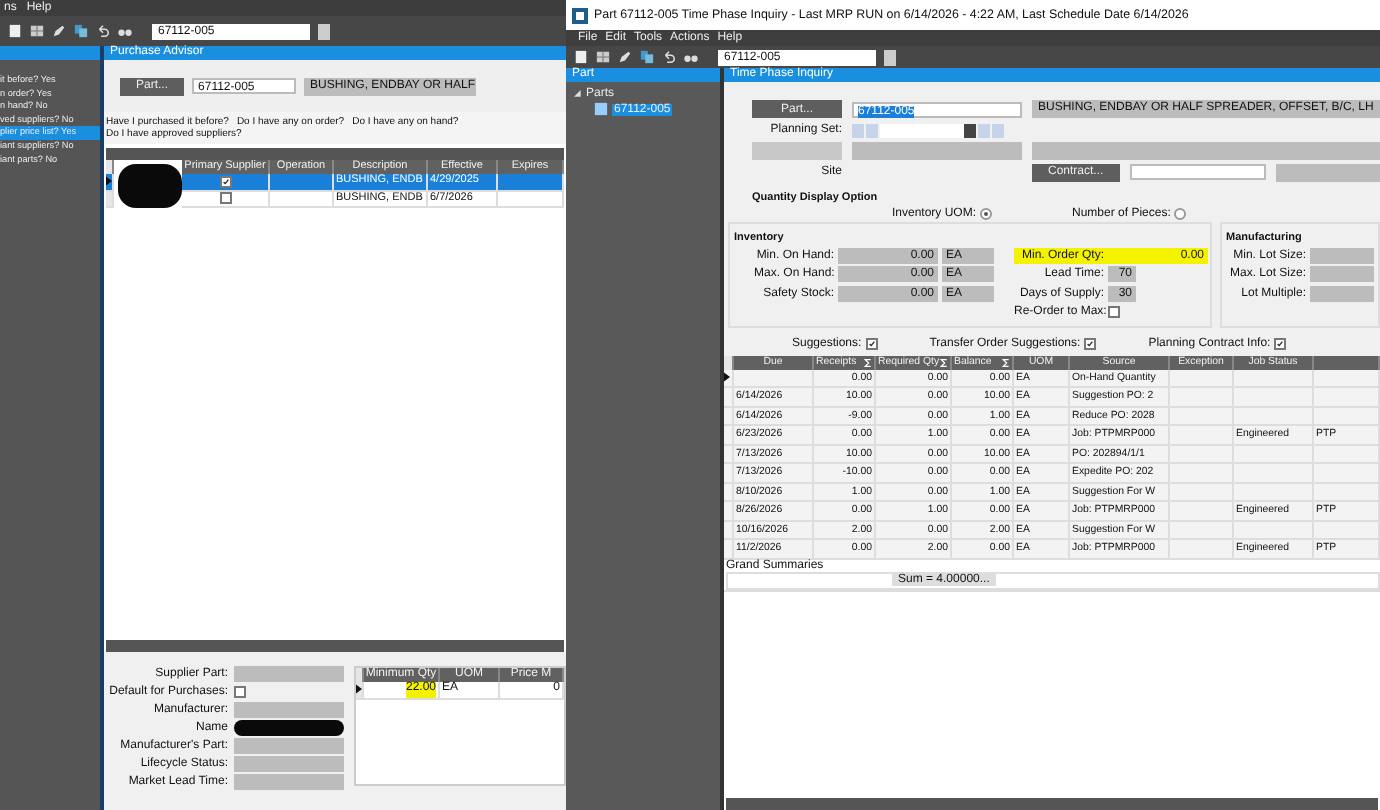 The width and height of the screenshot is (1380, 810). I want to click on part-icon, so click(601, 109).